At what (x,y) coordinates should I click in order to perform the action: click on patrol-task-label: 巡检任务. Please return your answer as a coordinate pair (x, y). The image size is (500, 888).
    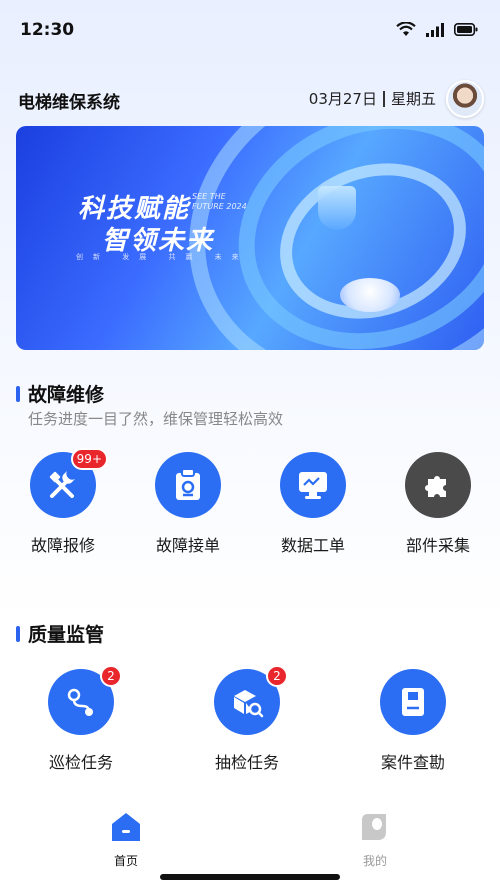
    Looking at the image, I should click on (80, 762).